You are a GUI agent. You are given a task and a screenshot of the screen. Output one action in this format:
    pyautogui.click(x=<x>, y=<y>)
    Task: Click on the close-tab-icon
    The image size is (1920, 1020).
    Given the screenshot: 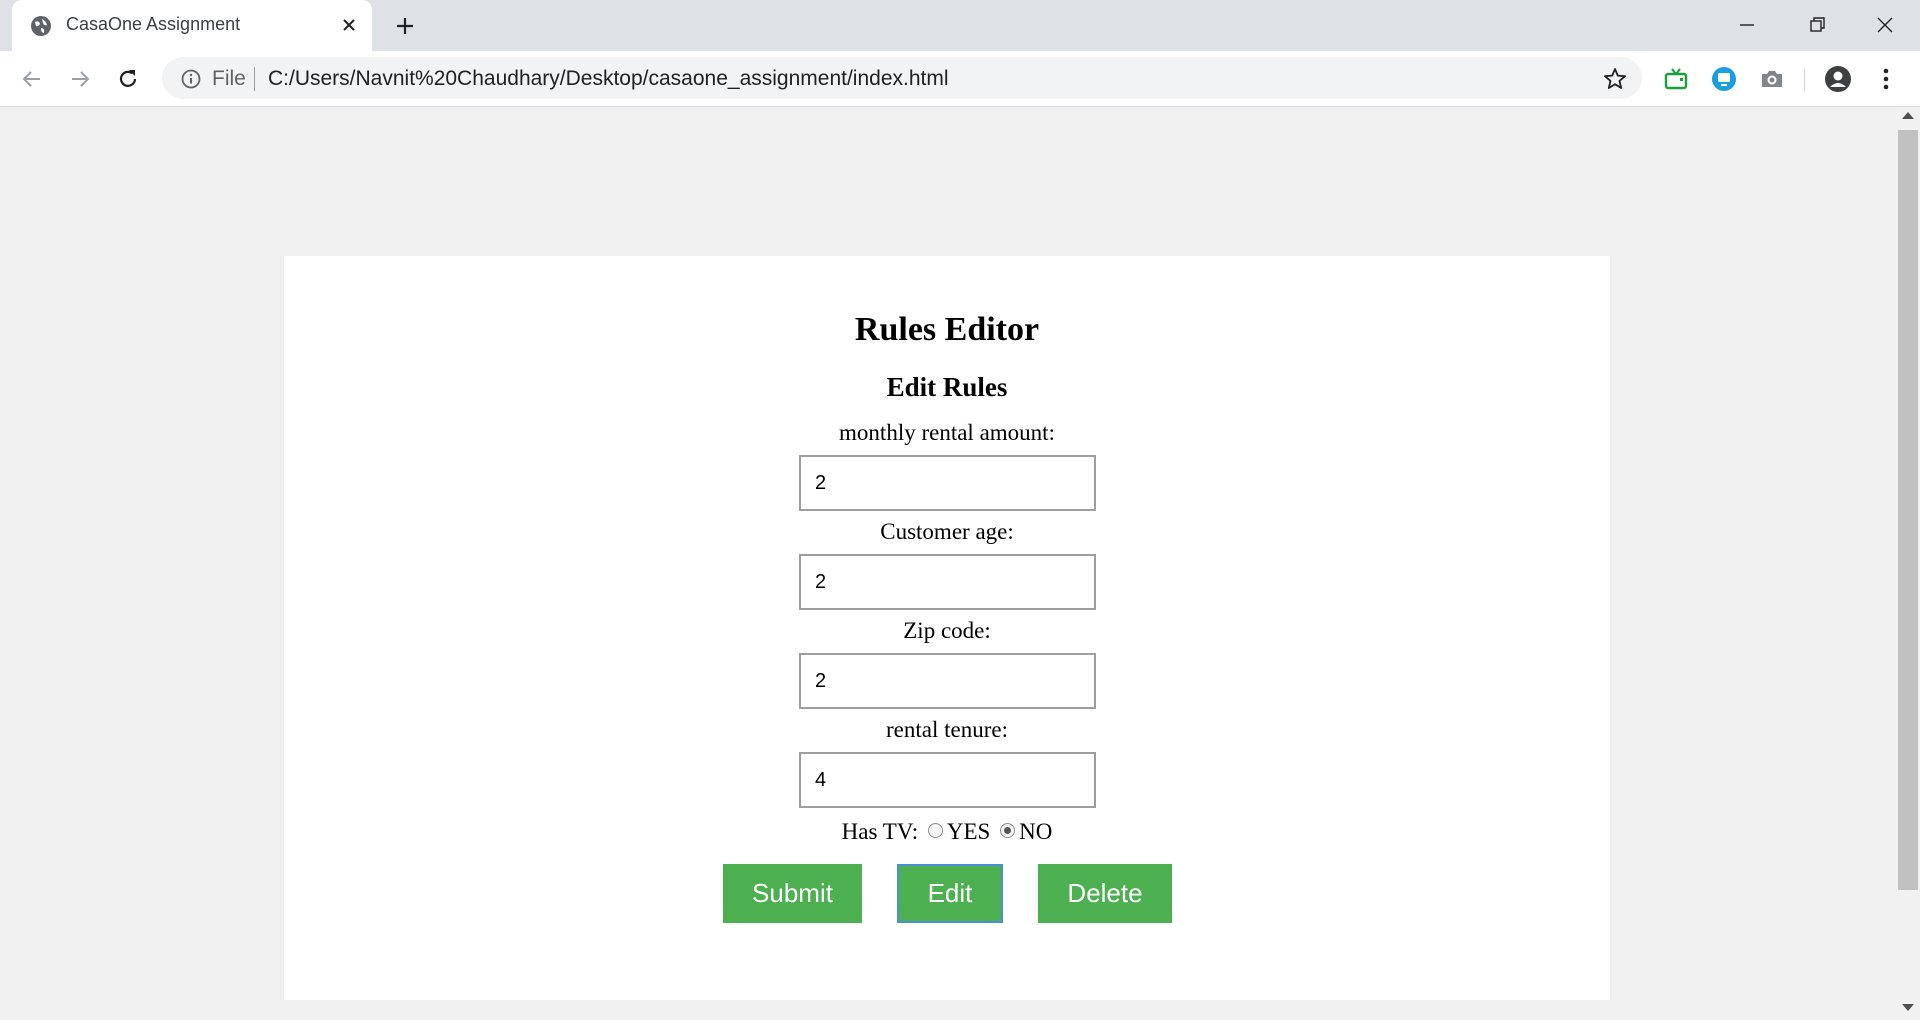 What is the action you would take?
    pyautogui.click(x=349, y=25)
    